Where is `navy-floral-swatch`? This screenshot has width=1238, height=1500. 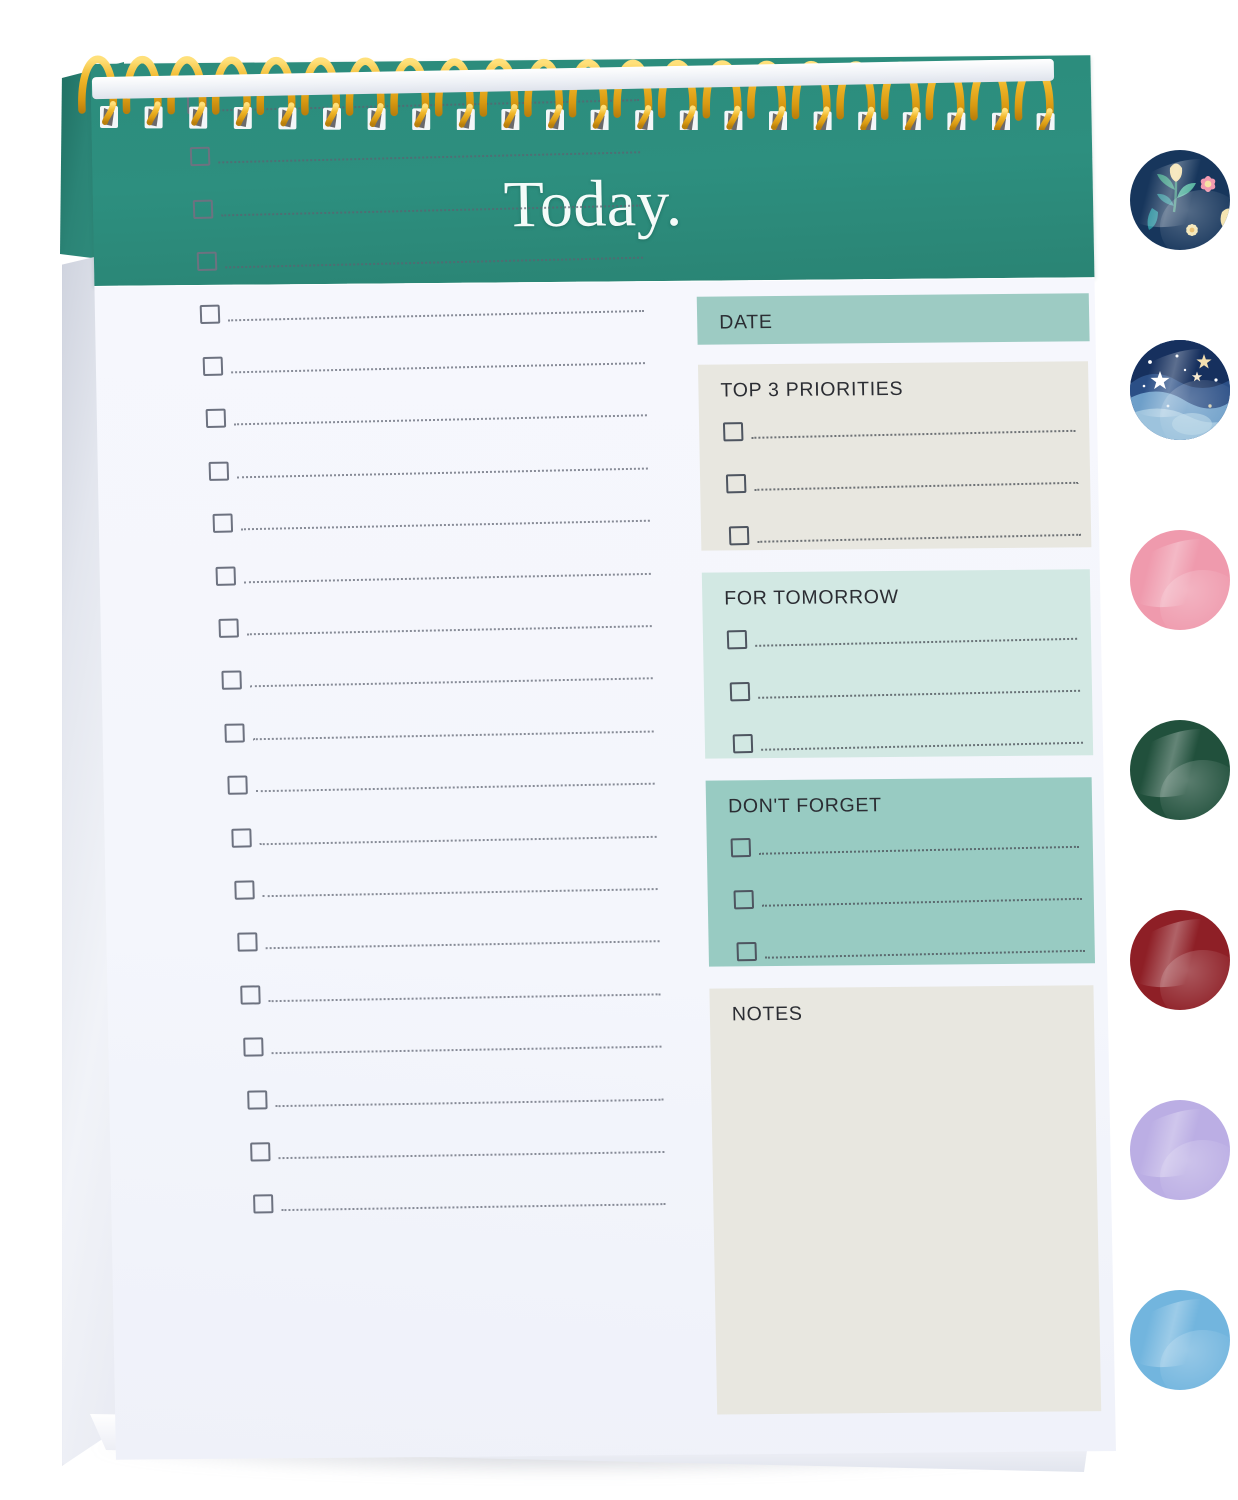 navy-floral-swatch is located at coordinates (1180, 200).